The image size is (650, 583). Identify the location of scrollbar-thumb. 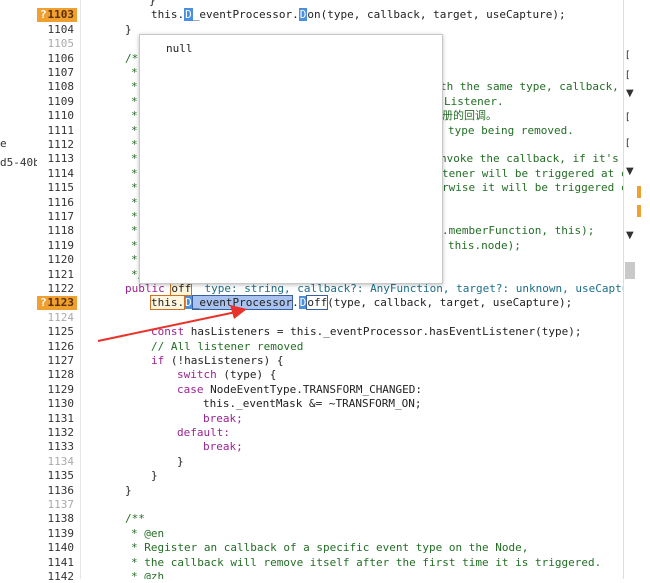
(630, 270).